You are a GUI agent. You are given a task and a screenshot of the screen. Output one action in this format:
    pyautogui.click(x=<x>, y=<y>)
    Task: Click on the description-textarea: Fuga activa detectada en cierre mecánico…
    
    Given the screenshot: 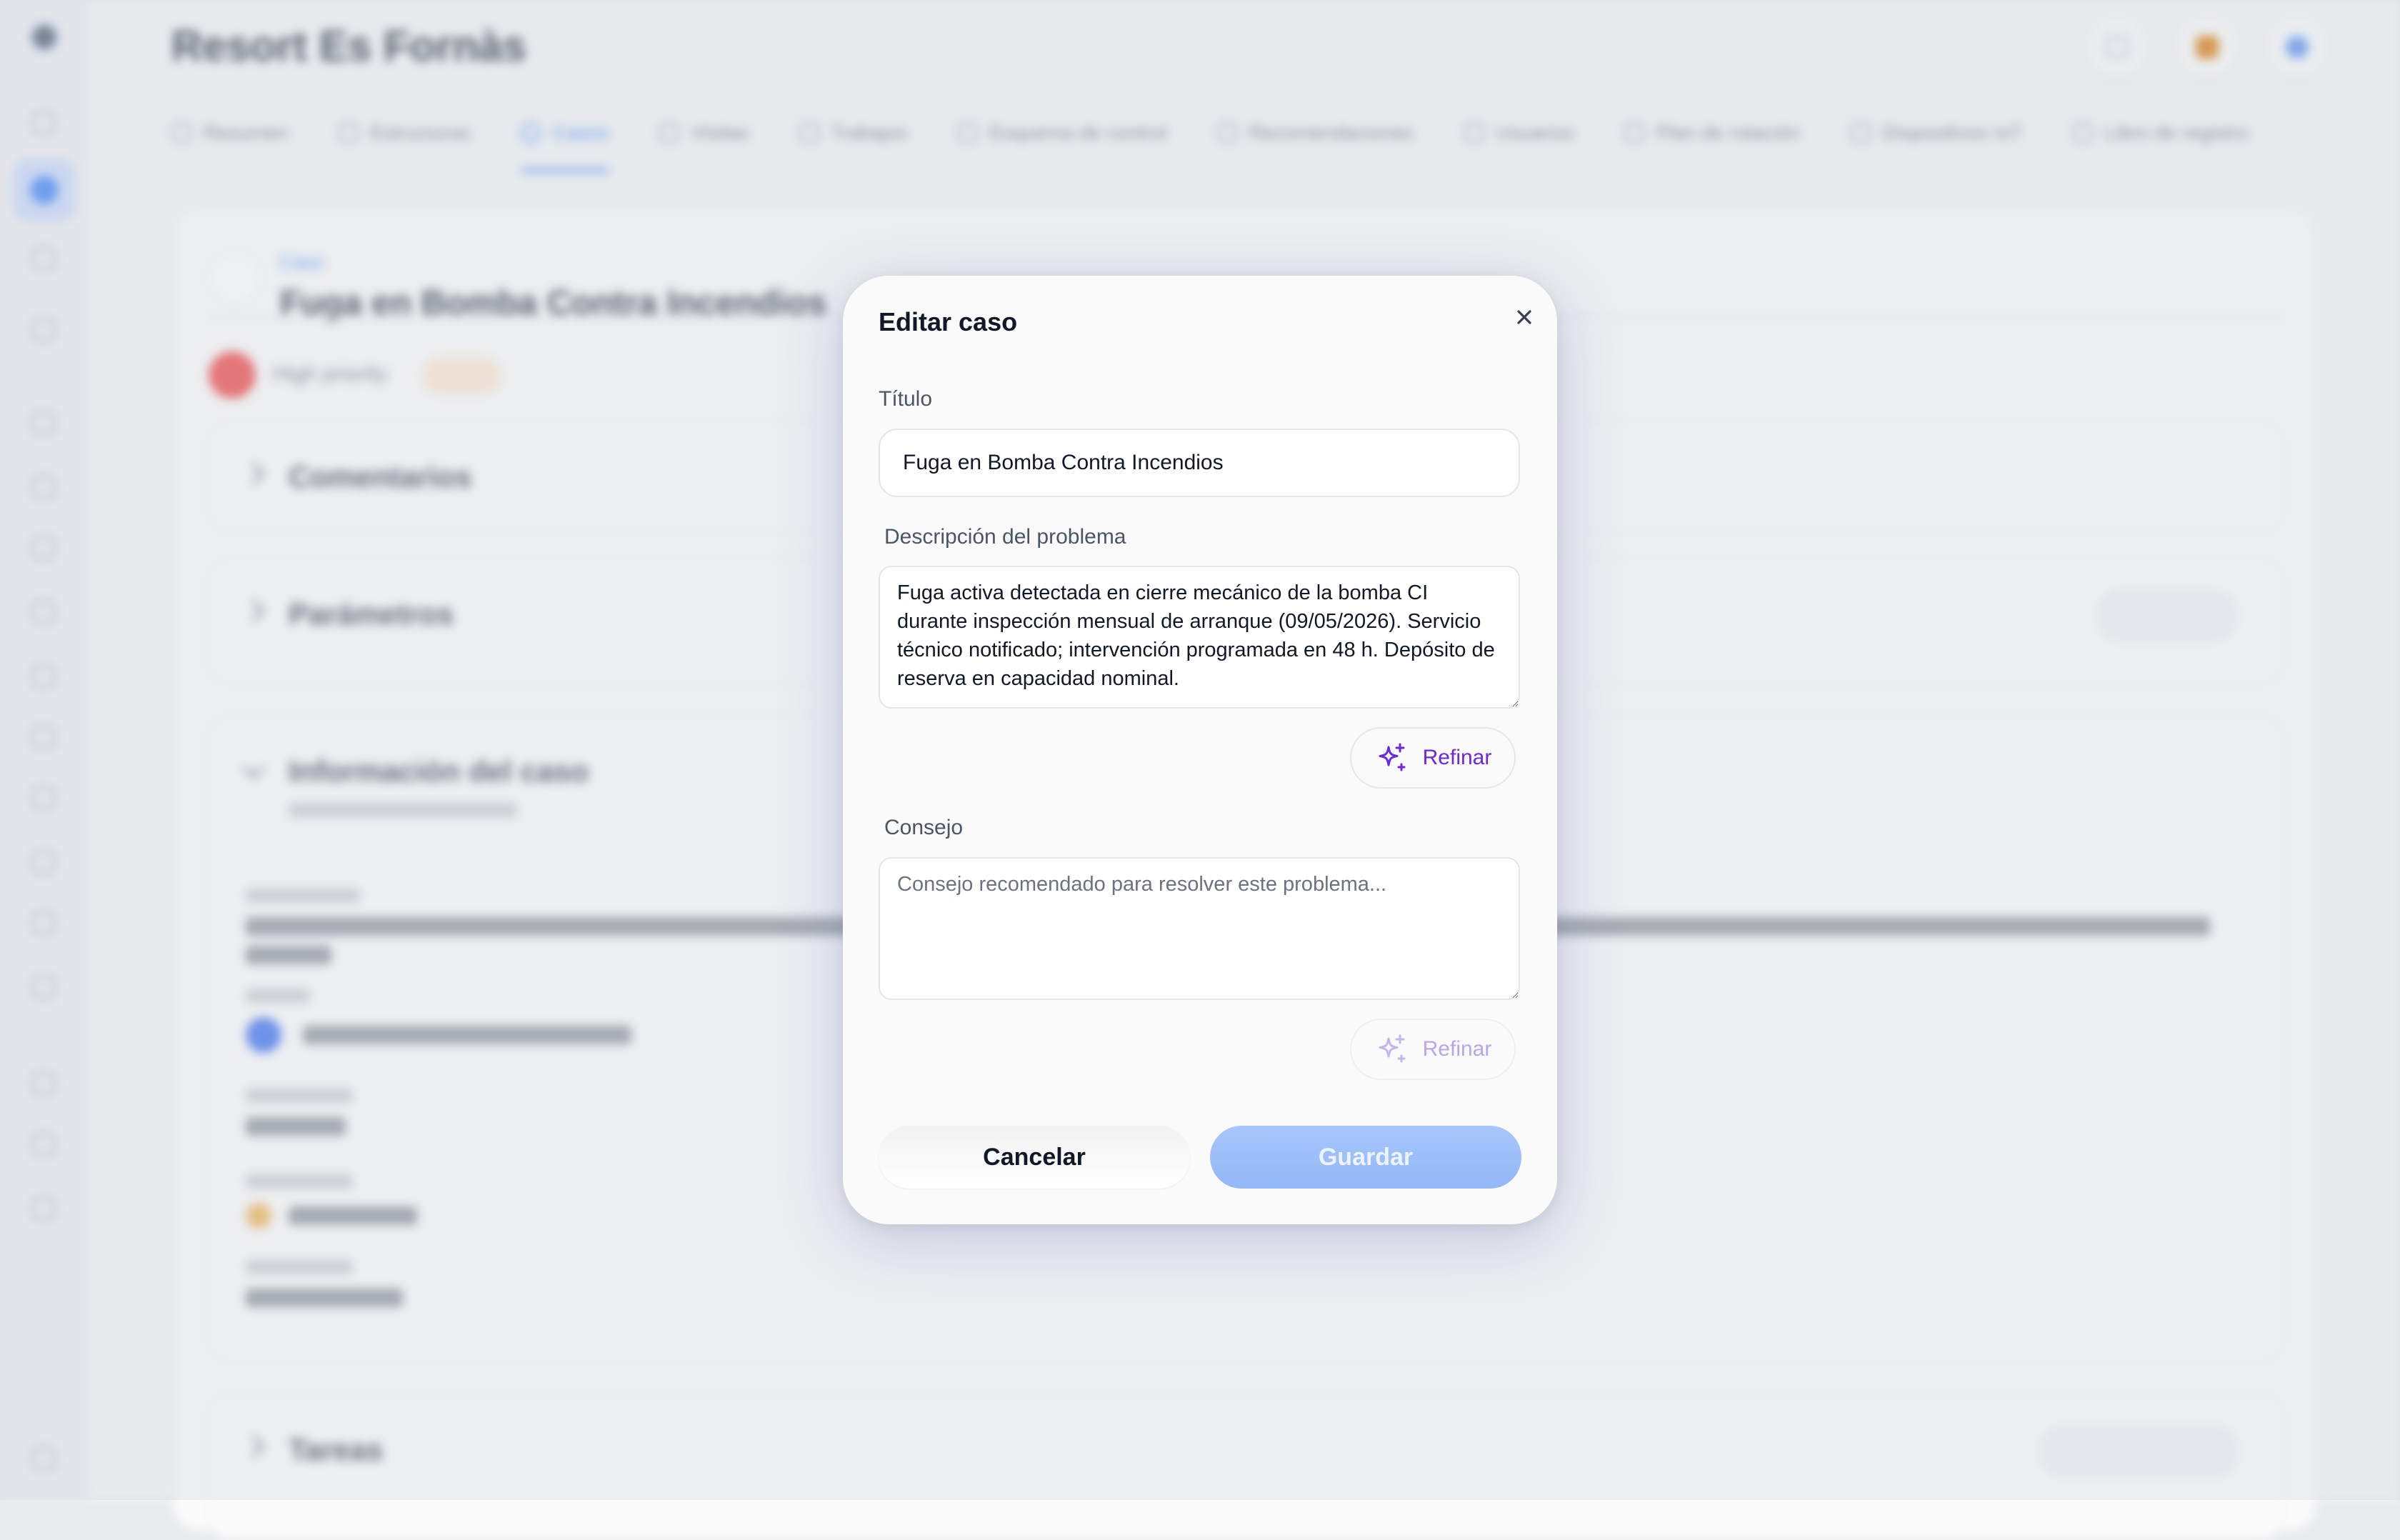 What is the action you would take?
    pyautogui.click(x=1199, y=637)
    